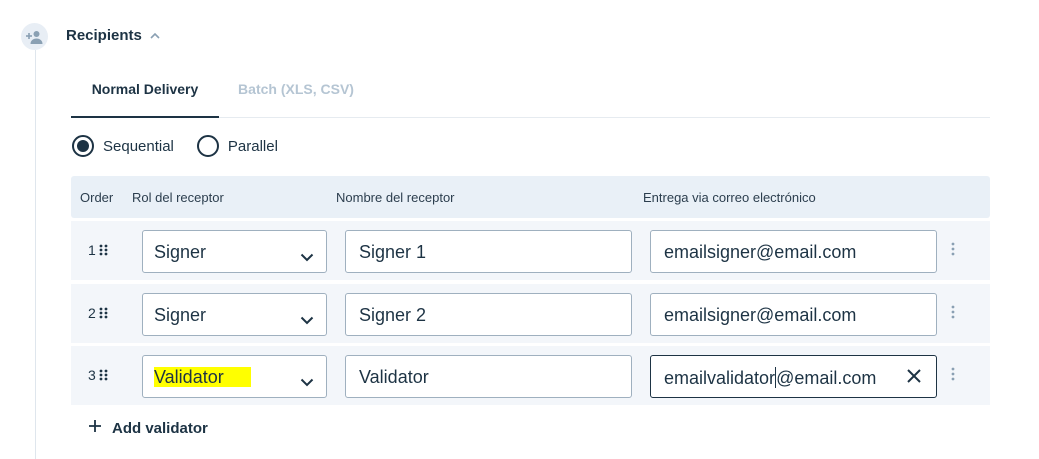 The image size is (1039, 459). Describe the element at coordinates (720, 378) in the screenshot. I see `email-text-before-caret: emailvalidator` at that location.